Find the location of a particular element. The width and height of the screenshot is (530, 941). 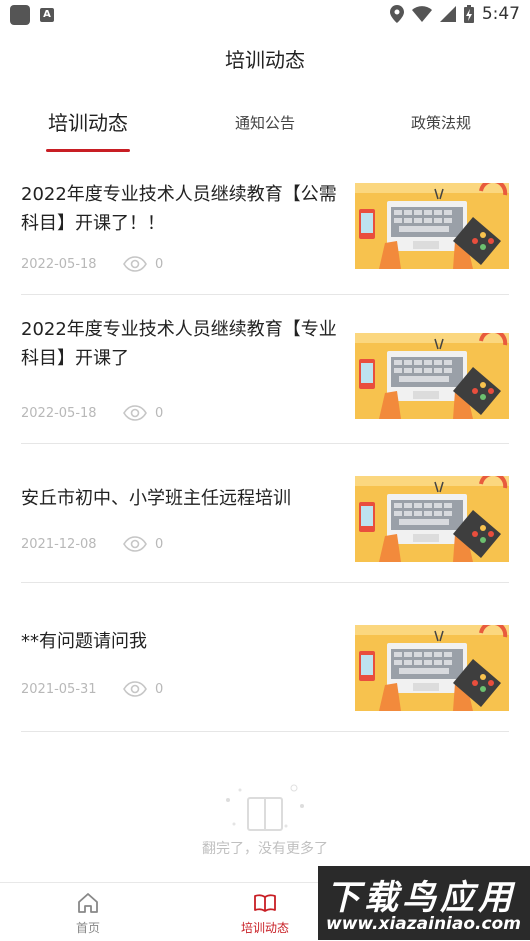

list-item: 2022年度专业技术人员继续教育【专业科目】开课了 2022-05-18 0 is located at coordinates (265, 369).